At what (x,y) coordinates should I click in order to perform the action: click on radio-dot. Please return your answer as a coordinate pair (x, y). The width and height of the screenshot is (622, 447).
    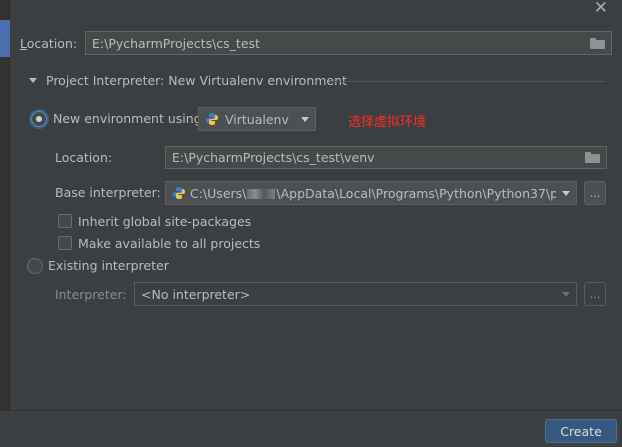
    Looking at the image, I should click on (39, 119).